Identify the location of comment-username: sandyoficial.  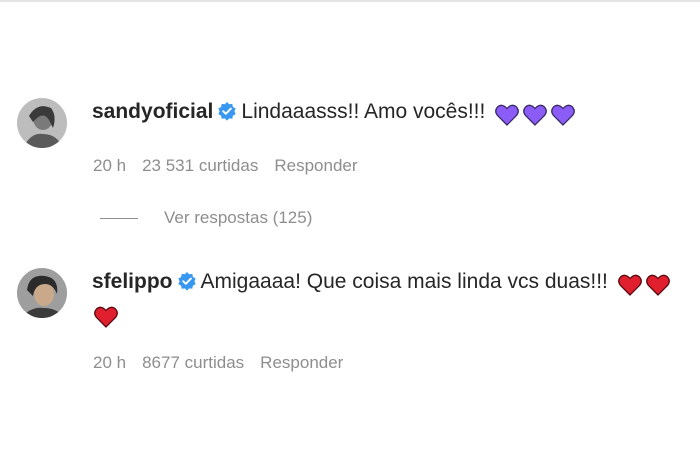
(152, 111).